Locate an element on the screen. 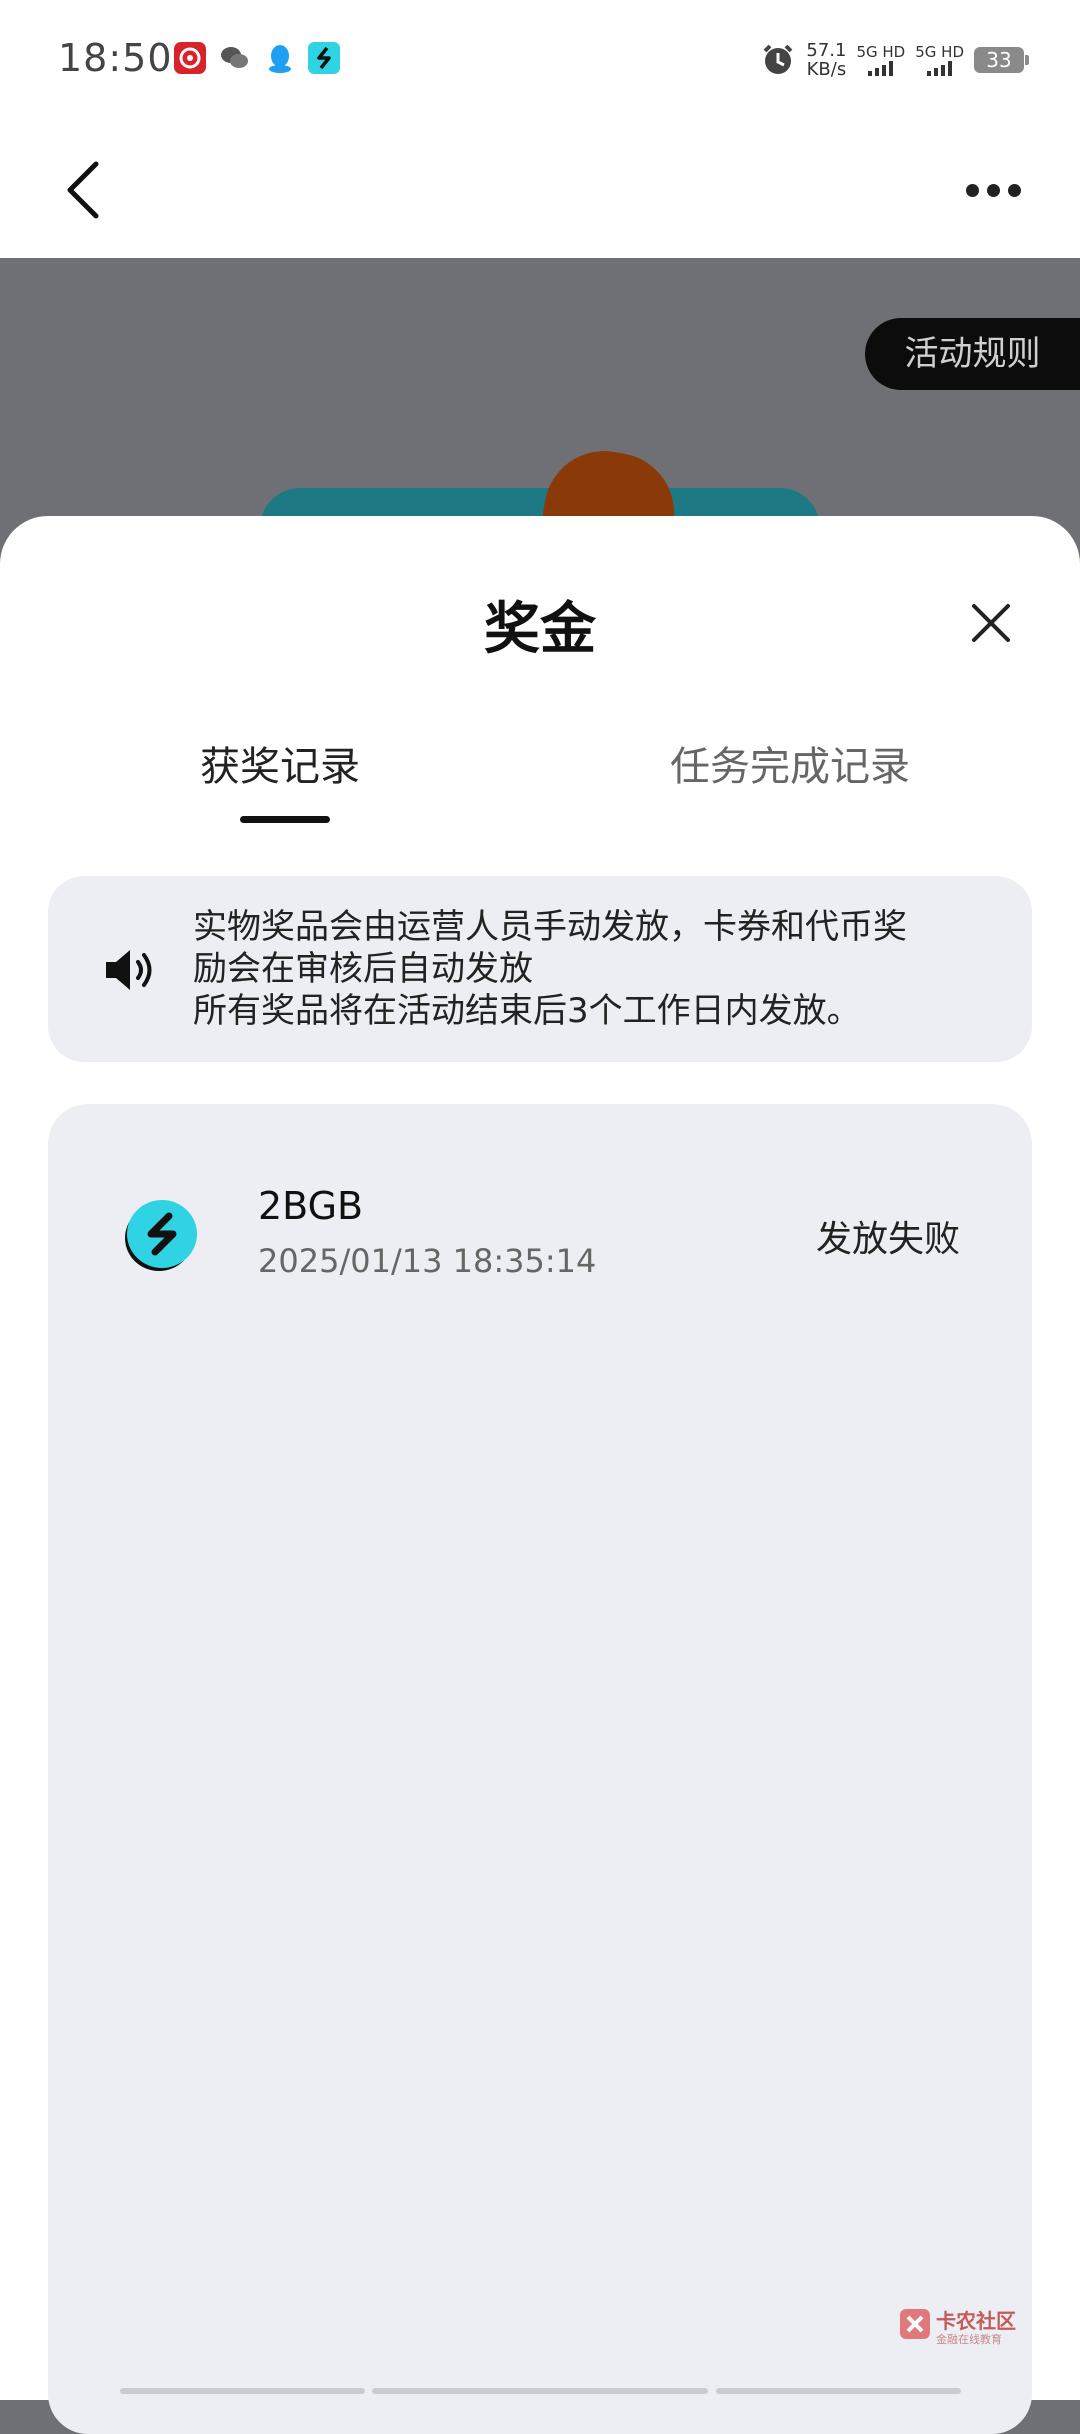 The width and height of the screenshot is (1080, 2434). activity-rules-button: 活动规则 is located at coordinates (972, 354).